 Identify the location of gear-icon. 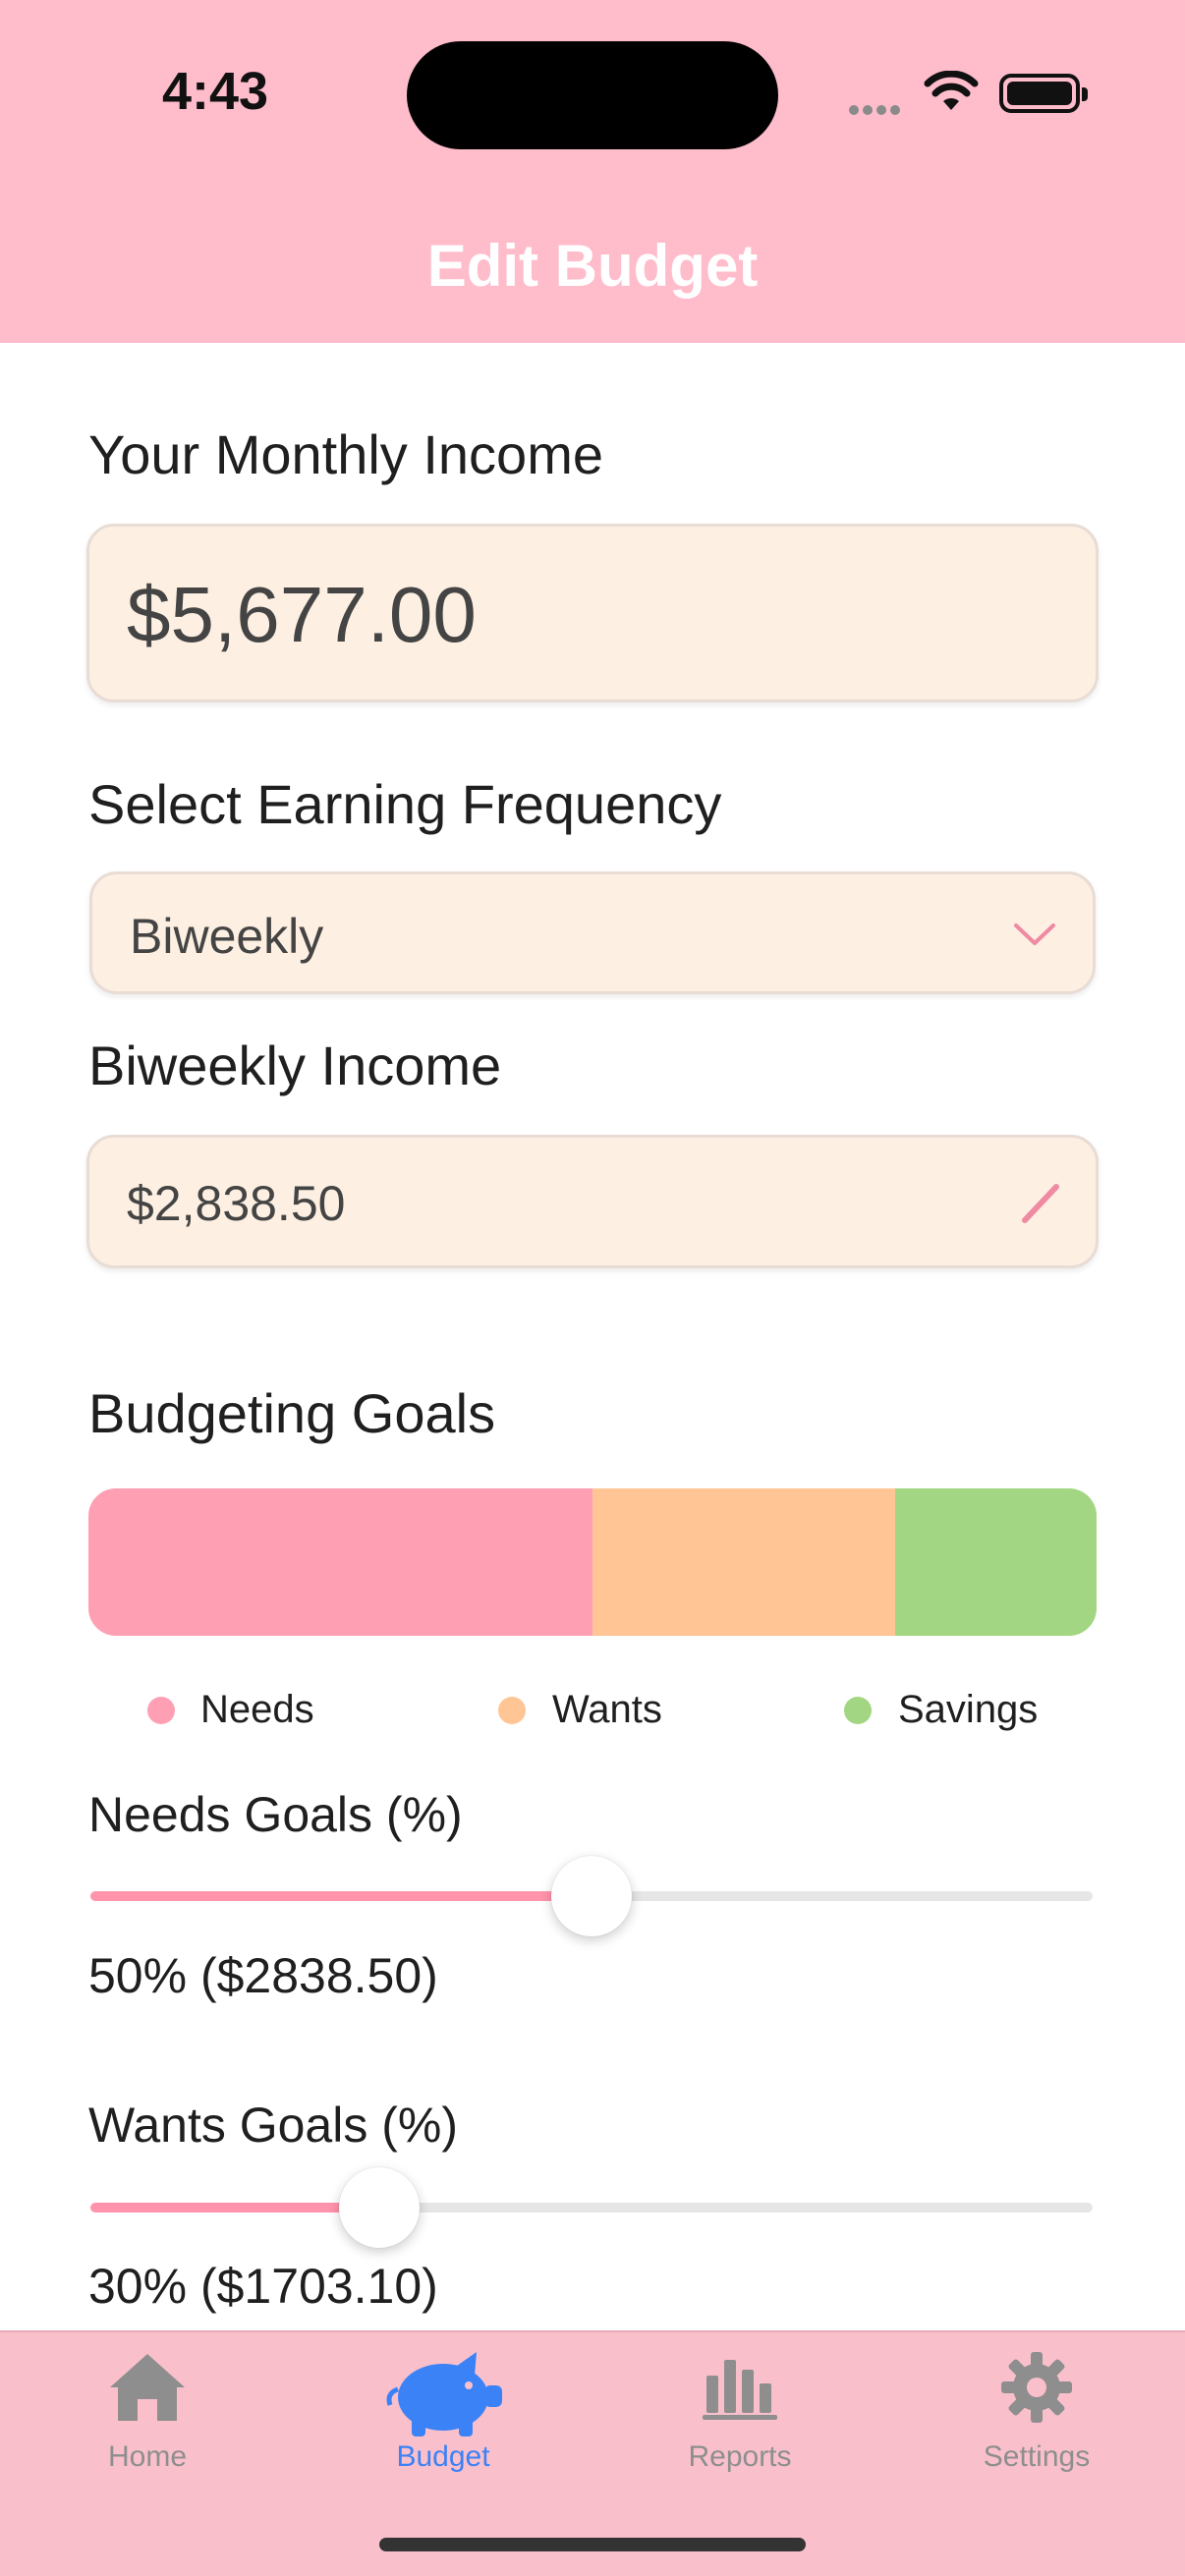
(1037, 2390).